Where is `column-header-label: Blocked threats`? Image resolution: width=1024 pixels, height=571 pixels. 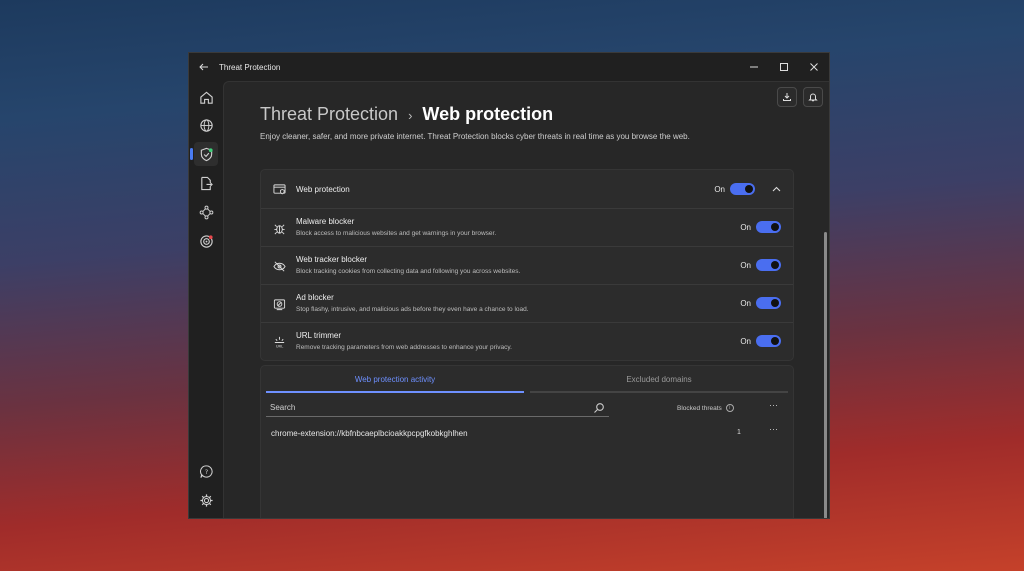 column-header-label: Blocked threats is located at coordinates (699, 408).